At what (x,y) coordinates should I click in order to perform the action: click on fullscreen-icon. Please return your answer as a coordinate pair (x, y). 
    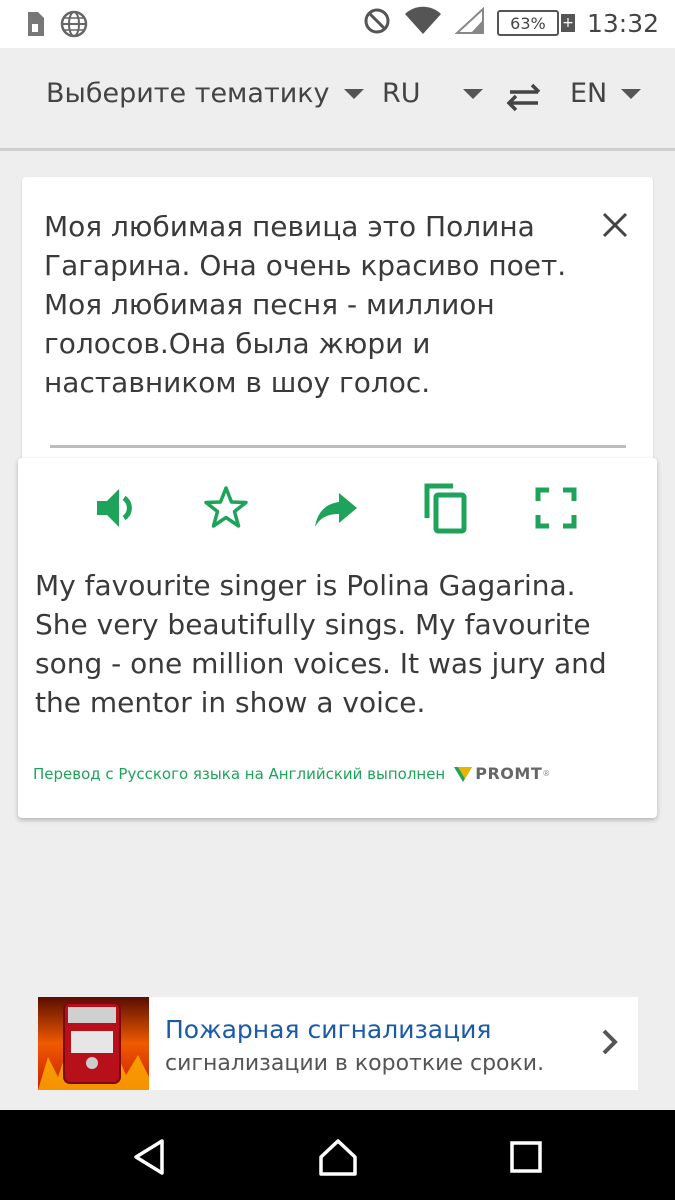
    Looking at the image, I should click on (556, 508).